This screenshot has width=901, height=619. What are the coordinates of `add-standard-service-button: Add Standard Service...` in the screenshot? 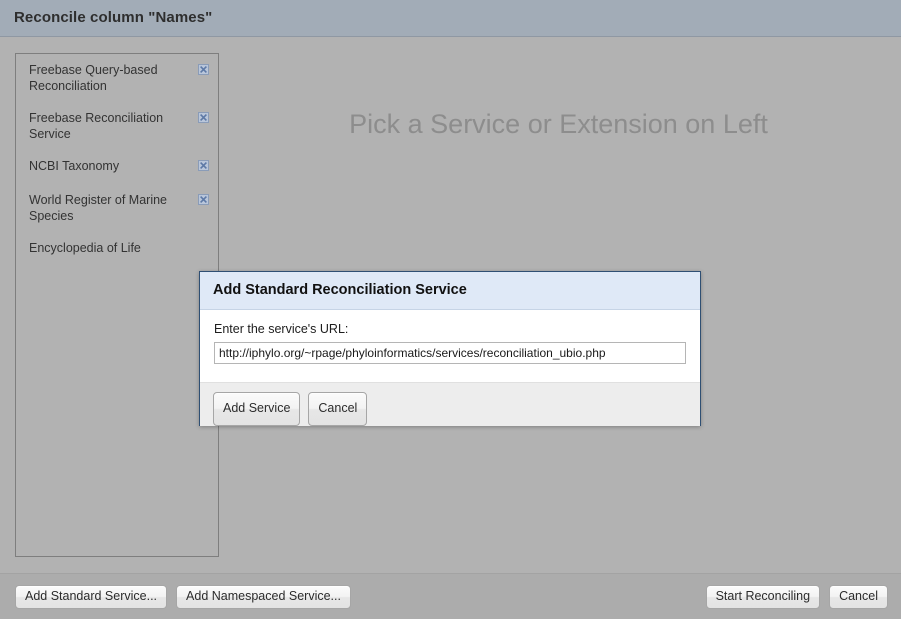 It's located at (91, 597).